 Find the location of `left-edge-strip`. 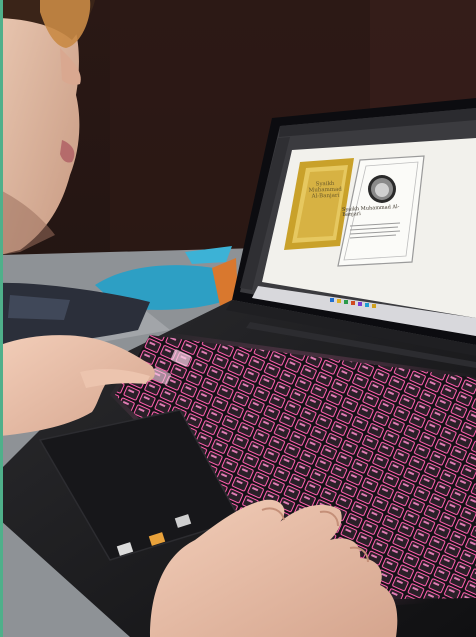

left-edge-strip is located at coordinates (1, 318).